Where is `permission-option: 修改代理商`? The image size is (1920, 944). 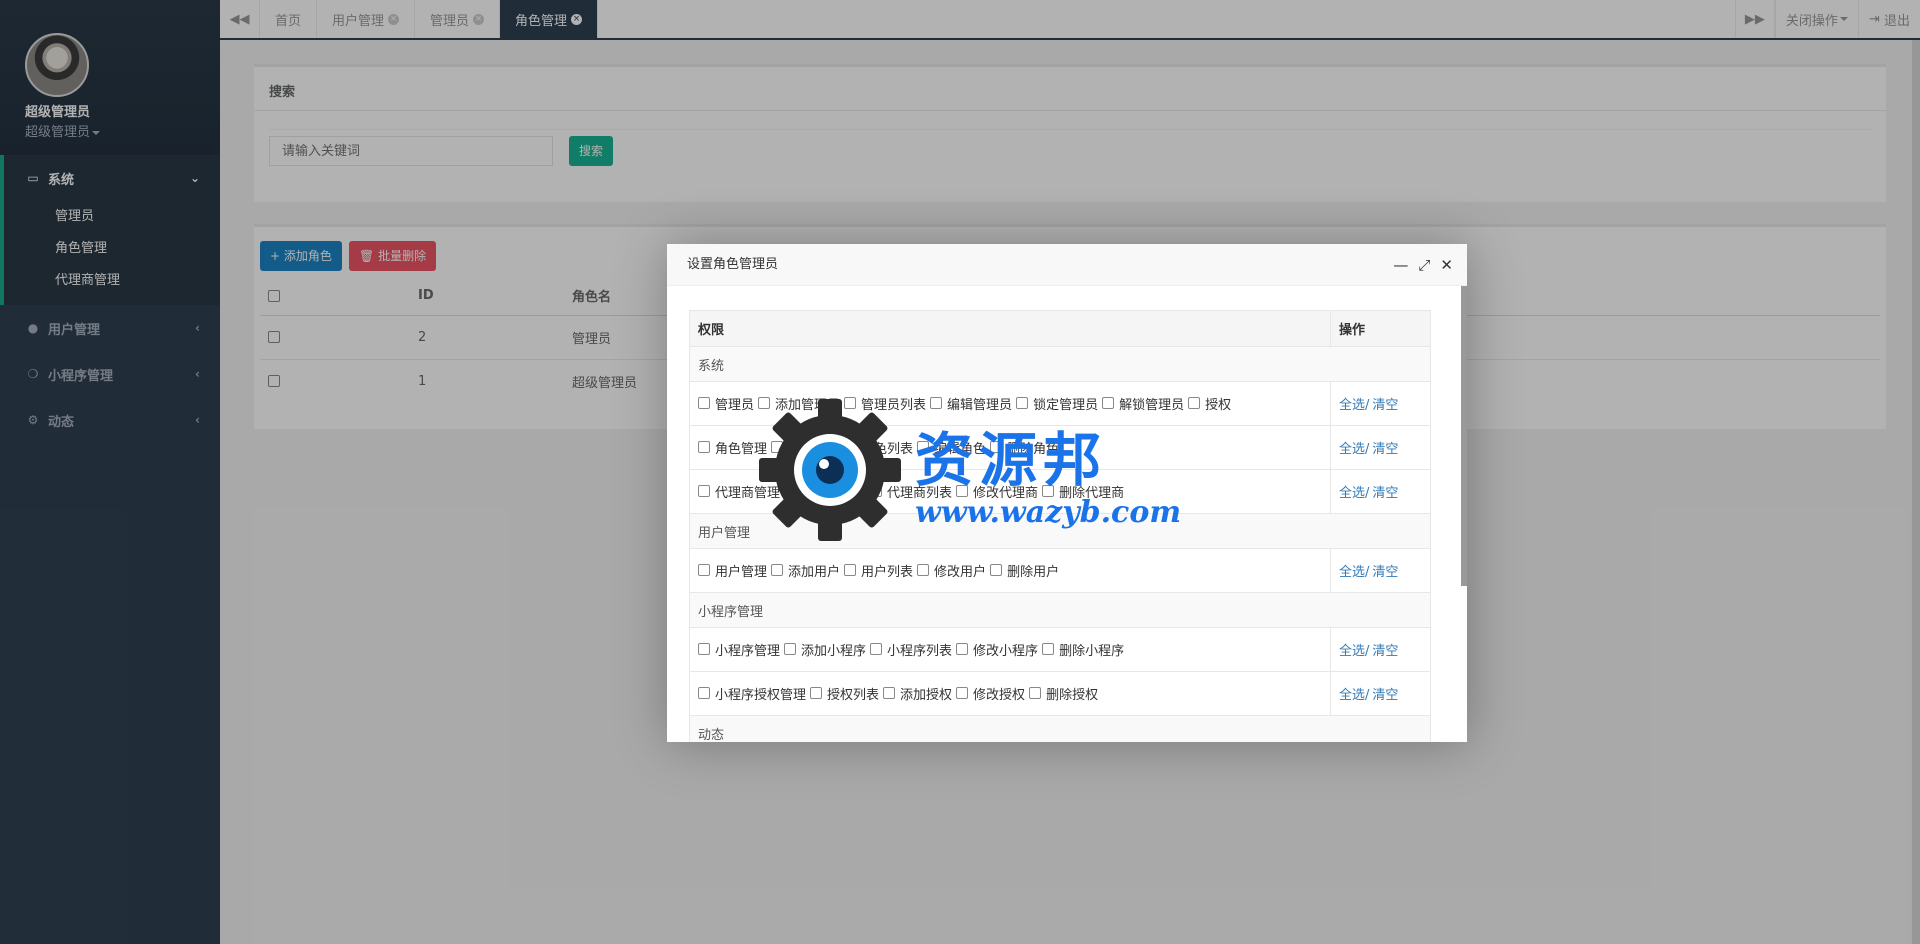 permission-option: 修改代理商 is located at coordinates (997, 491).